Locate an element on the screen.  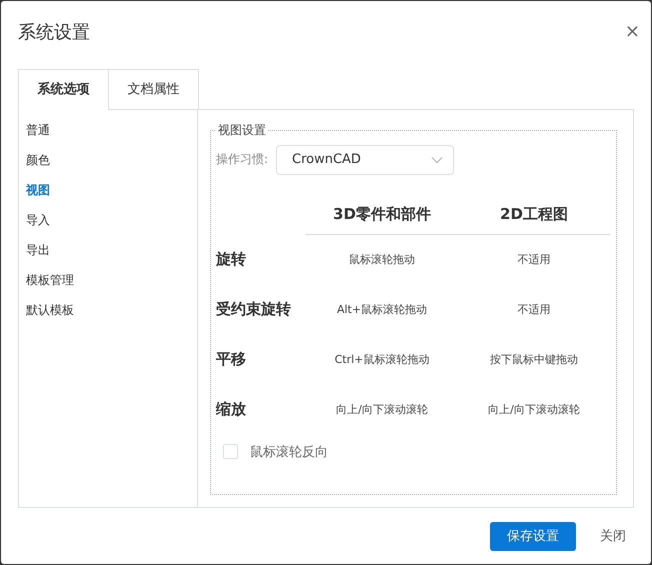
sidebar-item: 默认模板 is located at coordinates (108, 309).